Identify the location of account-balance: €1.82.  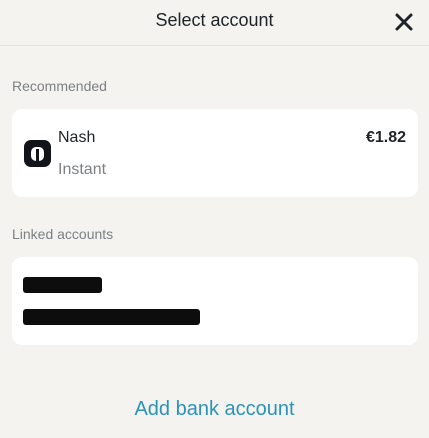
(385, 137).